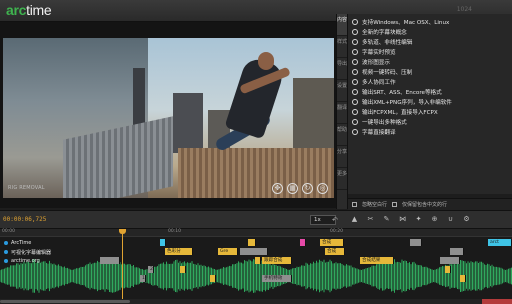 The height and width of the screenshot is (304, 512). Describe the element at coordinates (256, 301) in the screenshot. I see `timeline-scrollbar` at that location.